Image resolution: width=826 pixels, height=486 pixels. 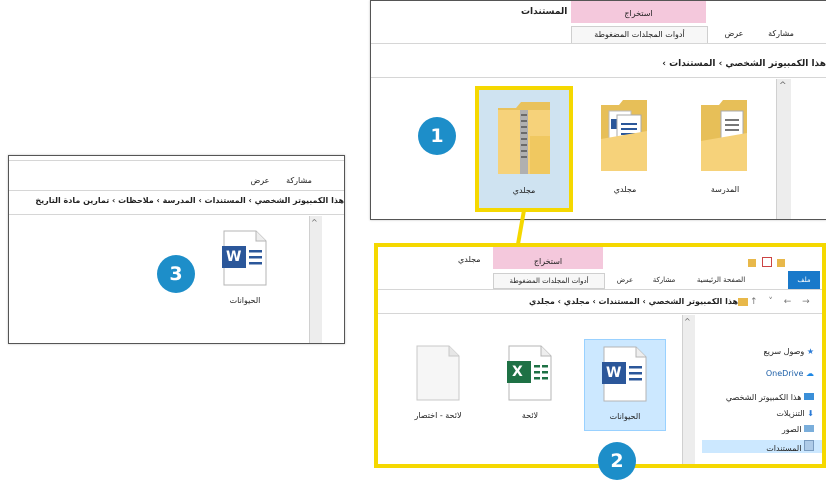 What do you see at coordinates (617, 461) in the screenshot?
I see `callout-badge-2: 2` at bounding box center [617, 461].